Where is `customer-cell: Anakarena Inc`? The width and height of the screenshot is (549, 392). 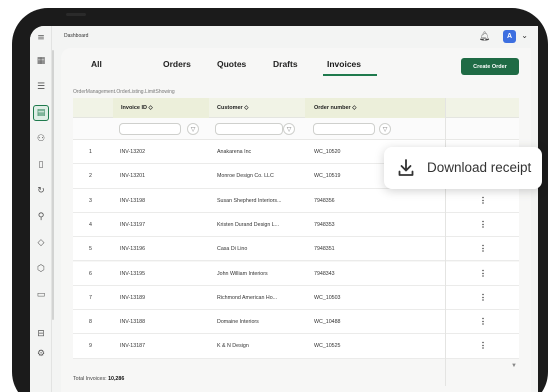 customer-cell: Anakarena Inc is located at coordinates (234, 152).